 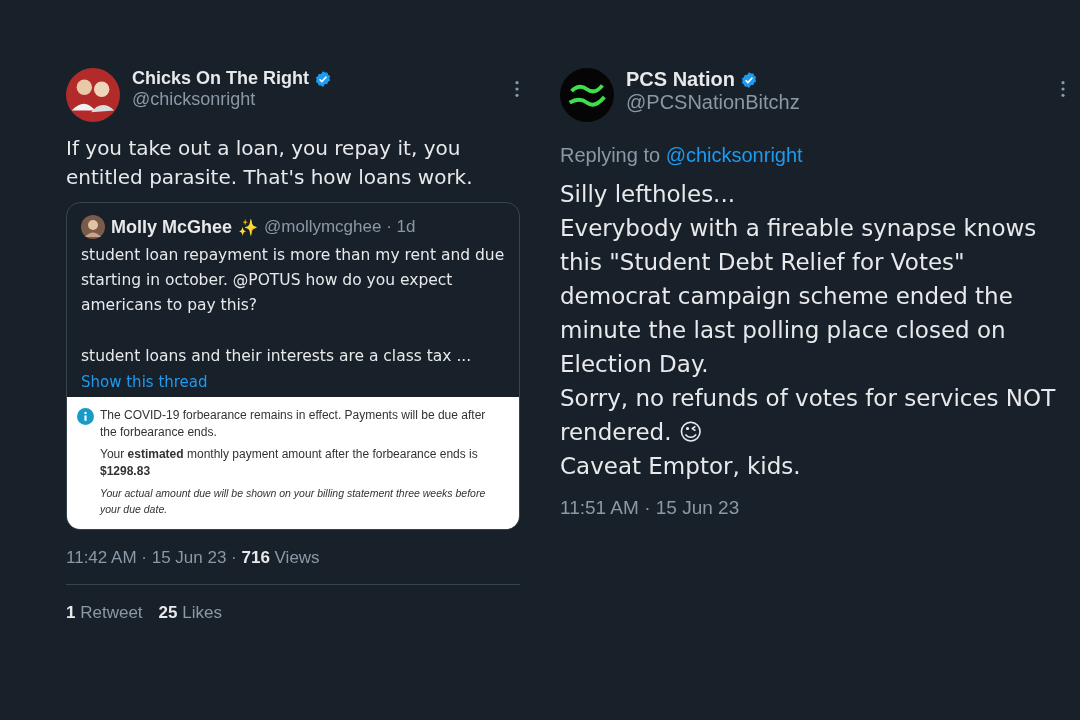 What do you see at coordinates (194, 99) in the screenshot?
I see `author-handle: @chicksonright` at bounding box center [194, 99].